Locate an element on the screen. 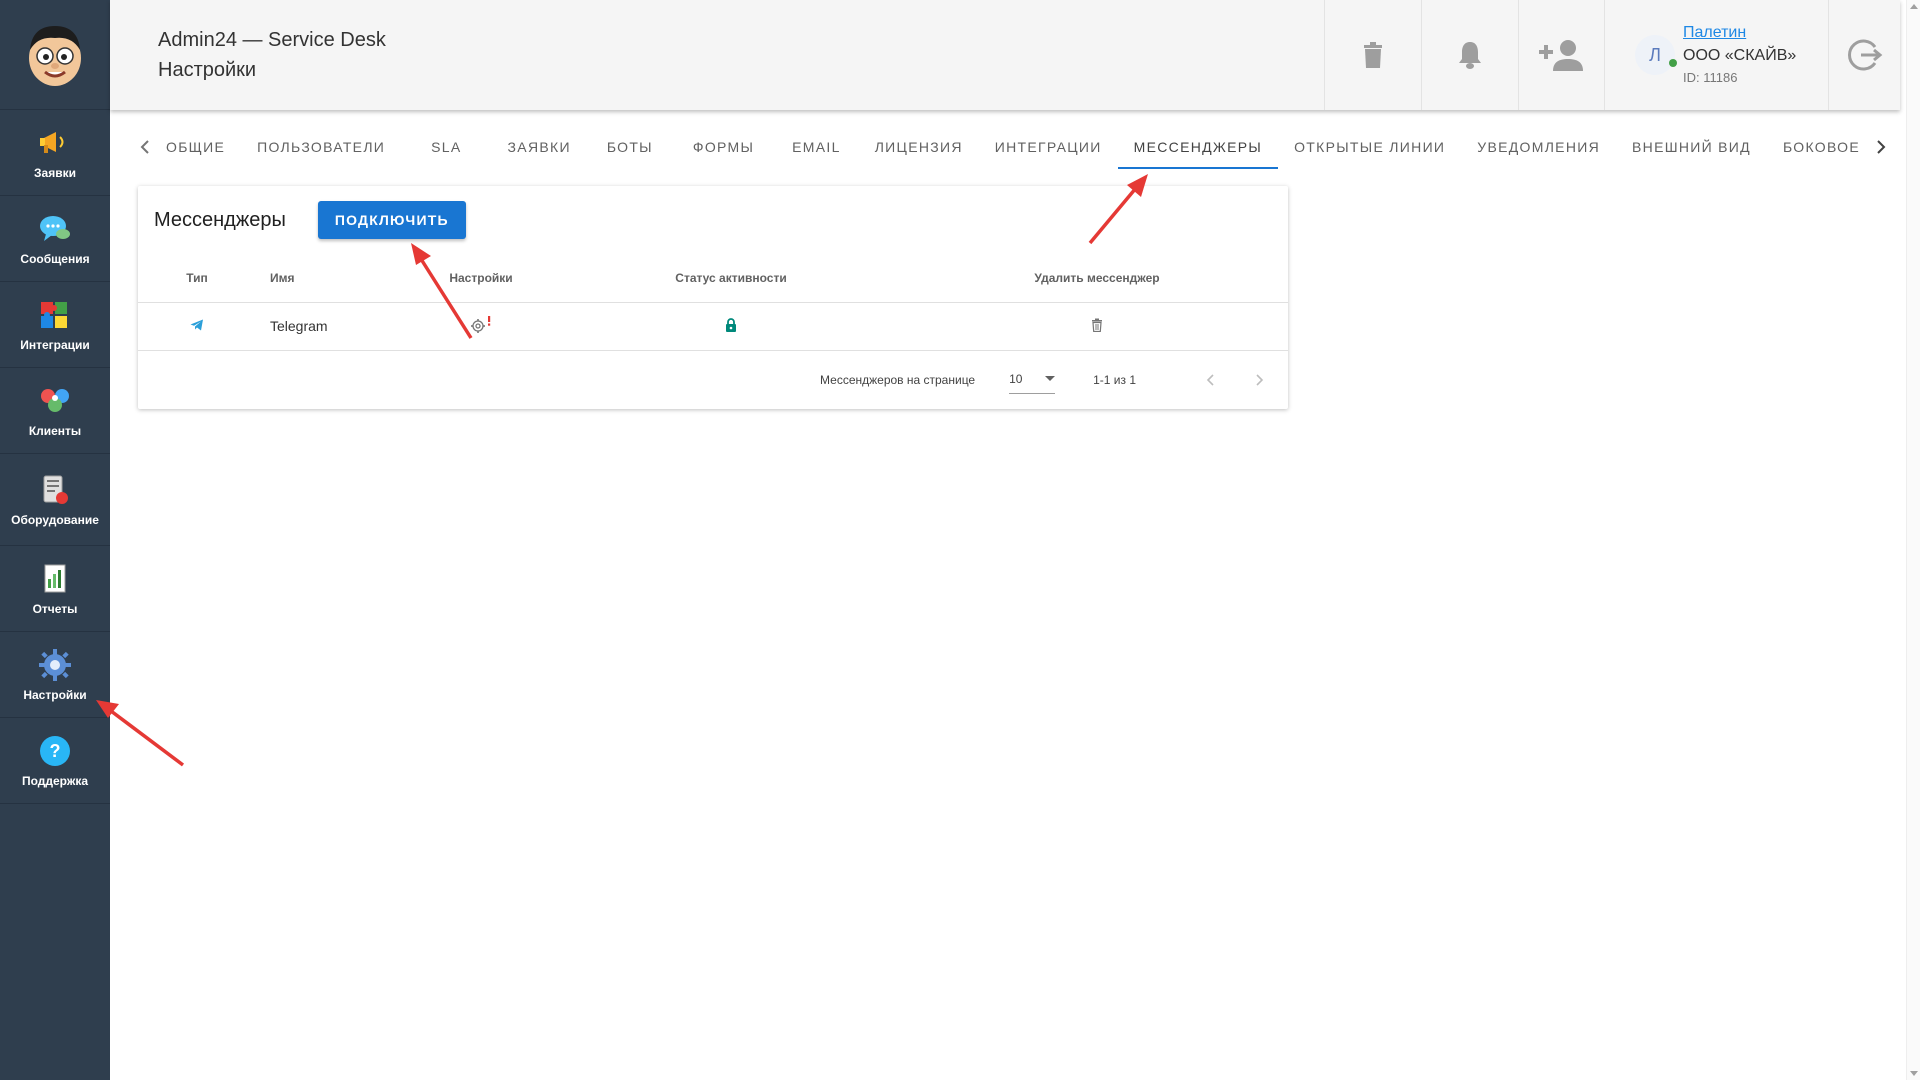 Image resolution: width=1920 pixels, height=1080 pixels. add-user-button is located at coordinates (1561, 55).